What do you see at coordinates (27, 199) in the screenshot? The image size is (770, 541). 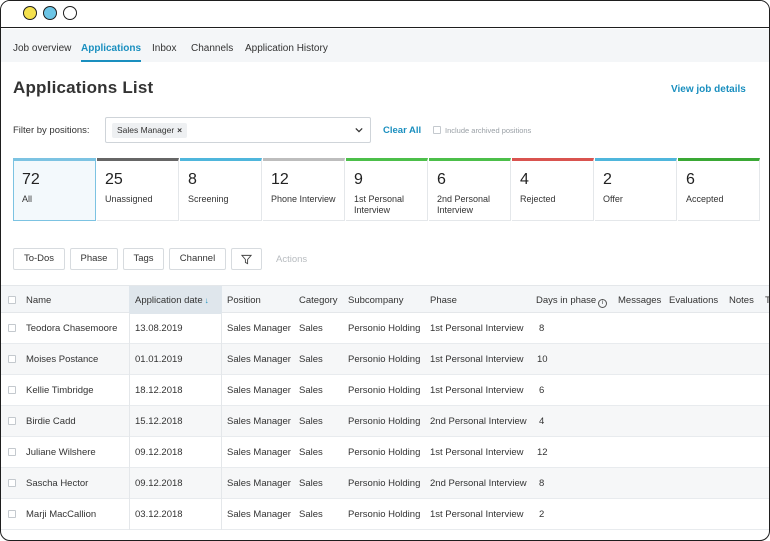 I see `stage-name: All` at bounding box center [27, 199].